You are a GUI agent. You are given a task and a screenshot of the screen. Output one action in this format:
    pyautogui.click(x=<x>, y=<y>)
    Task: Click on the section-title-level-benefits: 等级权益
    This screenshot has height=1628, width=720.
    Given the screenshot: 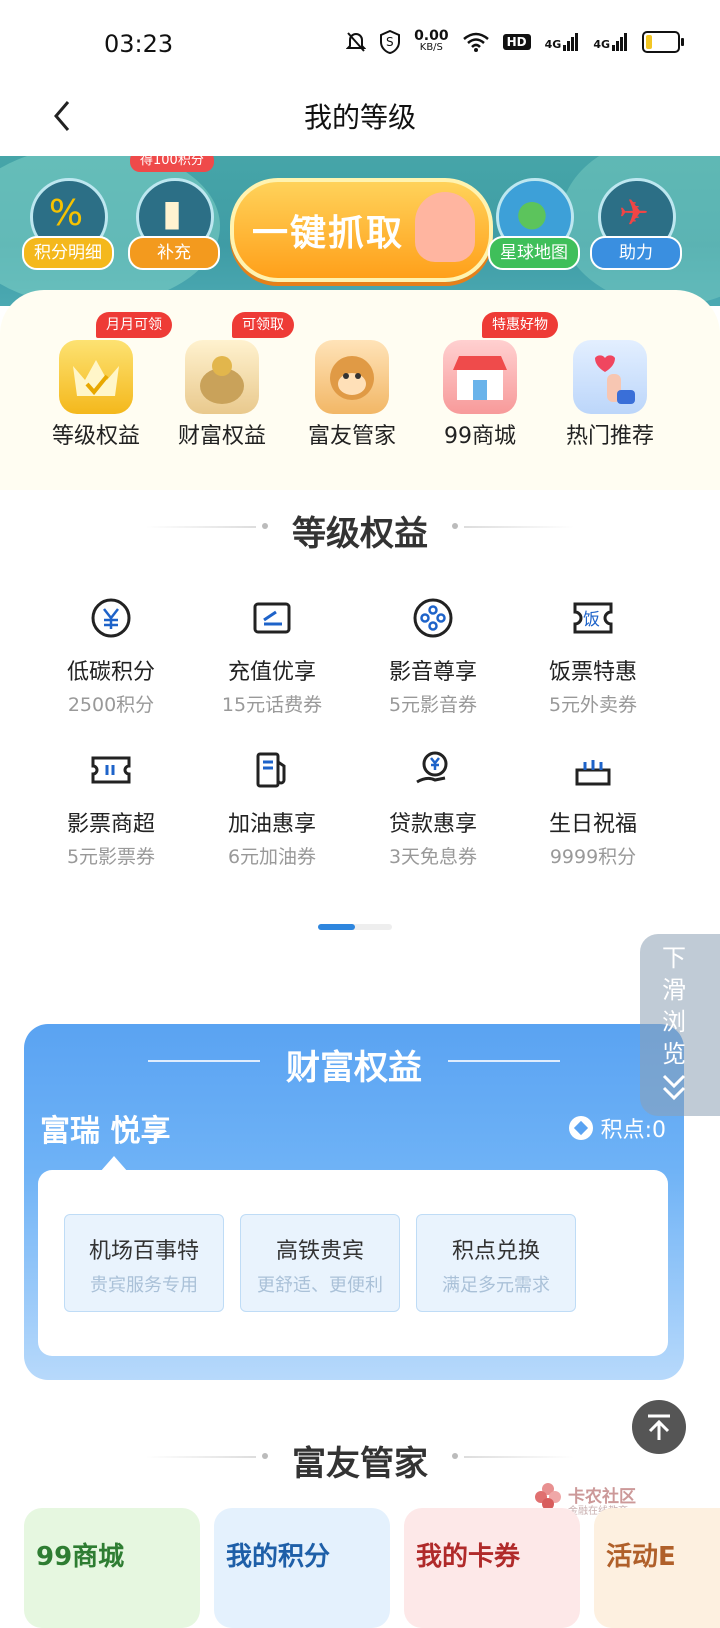 What is the action you would take?
    pyautogui.click(x=360, y=534)
    